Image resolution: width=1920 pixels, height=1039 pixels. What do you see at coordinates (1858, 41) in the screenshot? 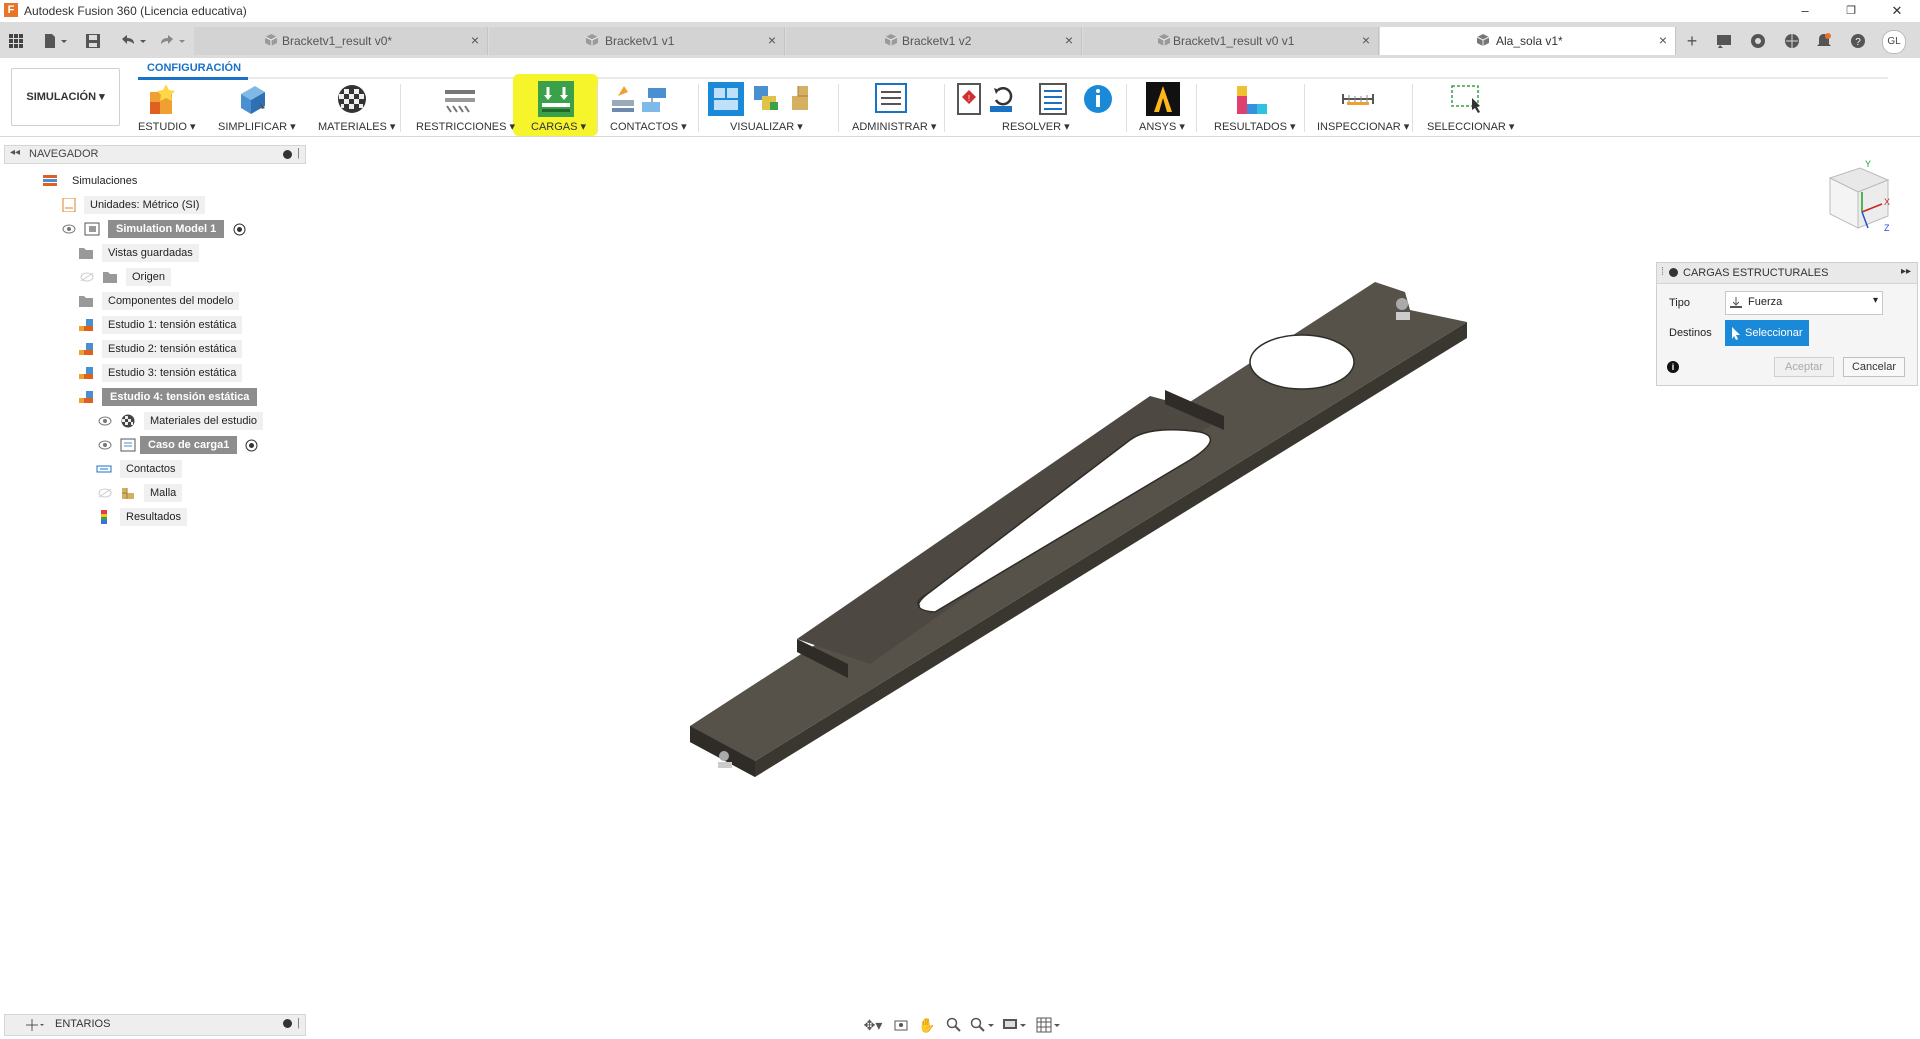
I see `help-icon: ?` at bounding box center [1858, 41].